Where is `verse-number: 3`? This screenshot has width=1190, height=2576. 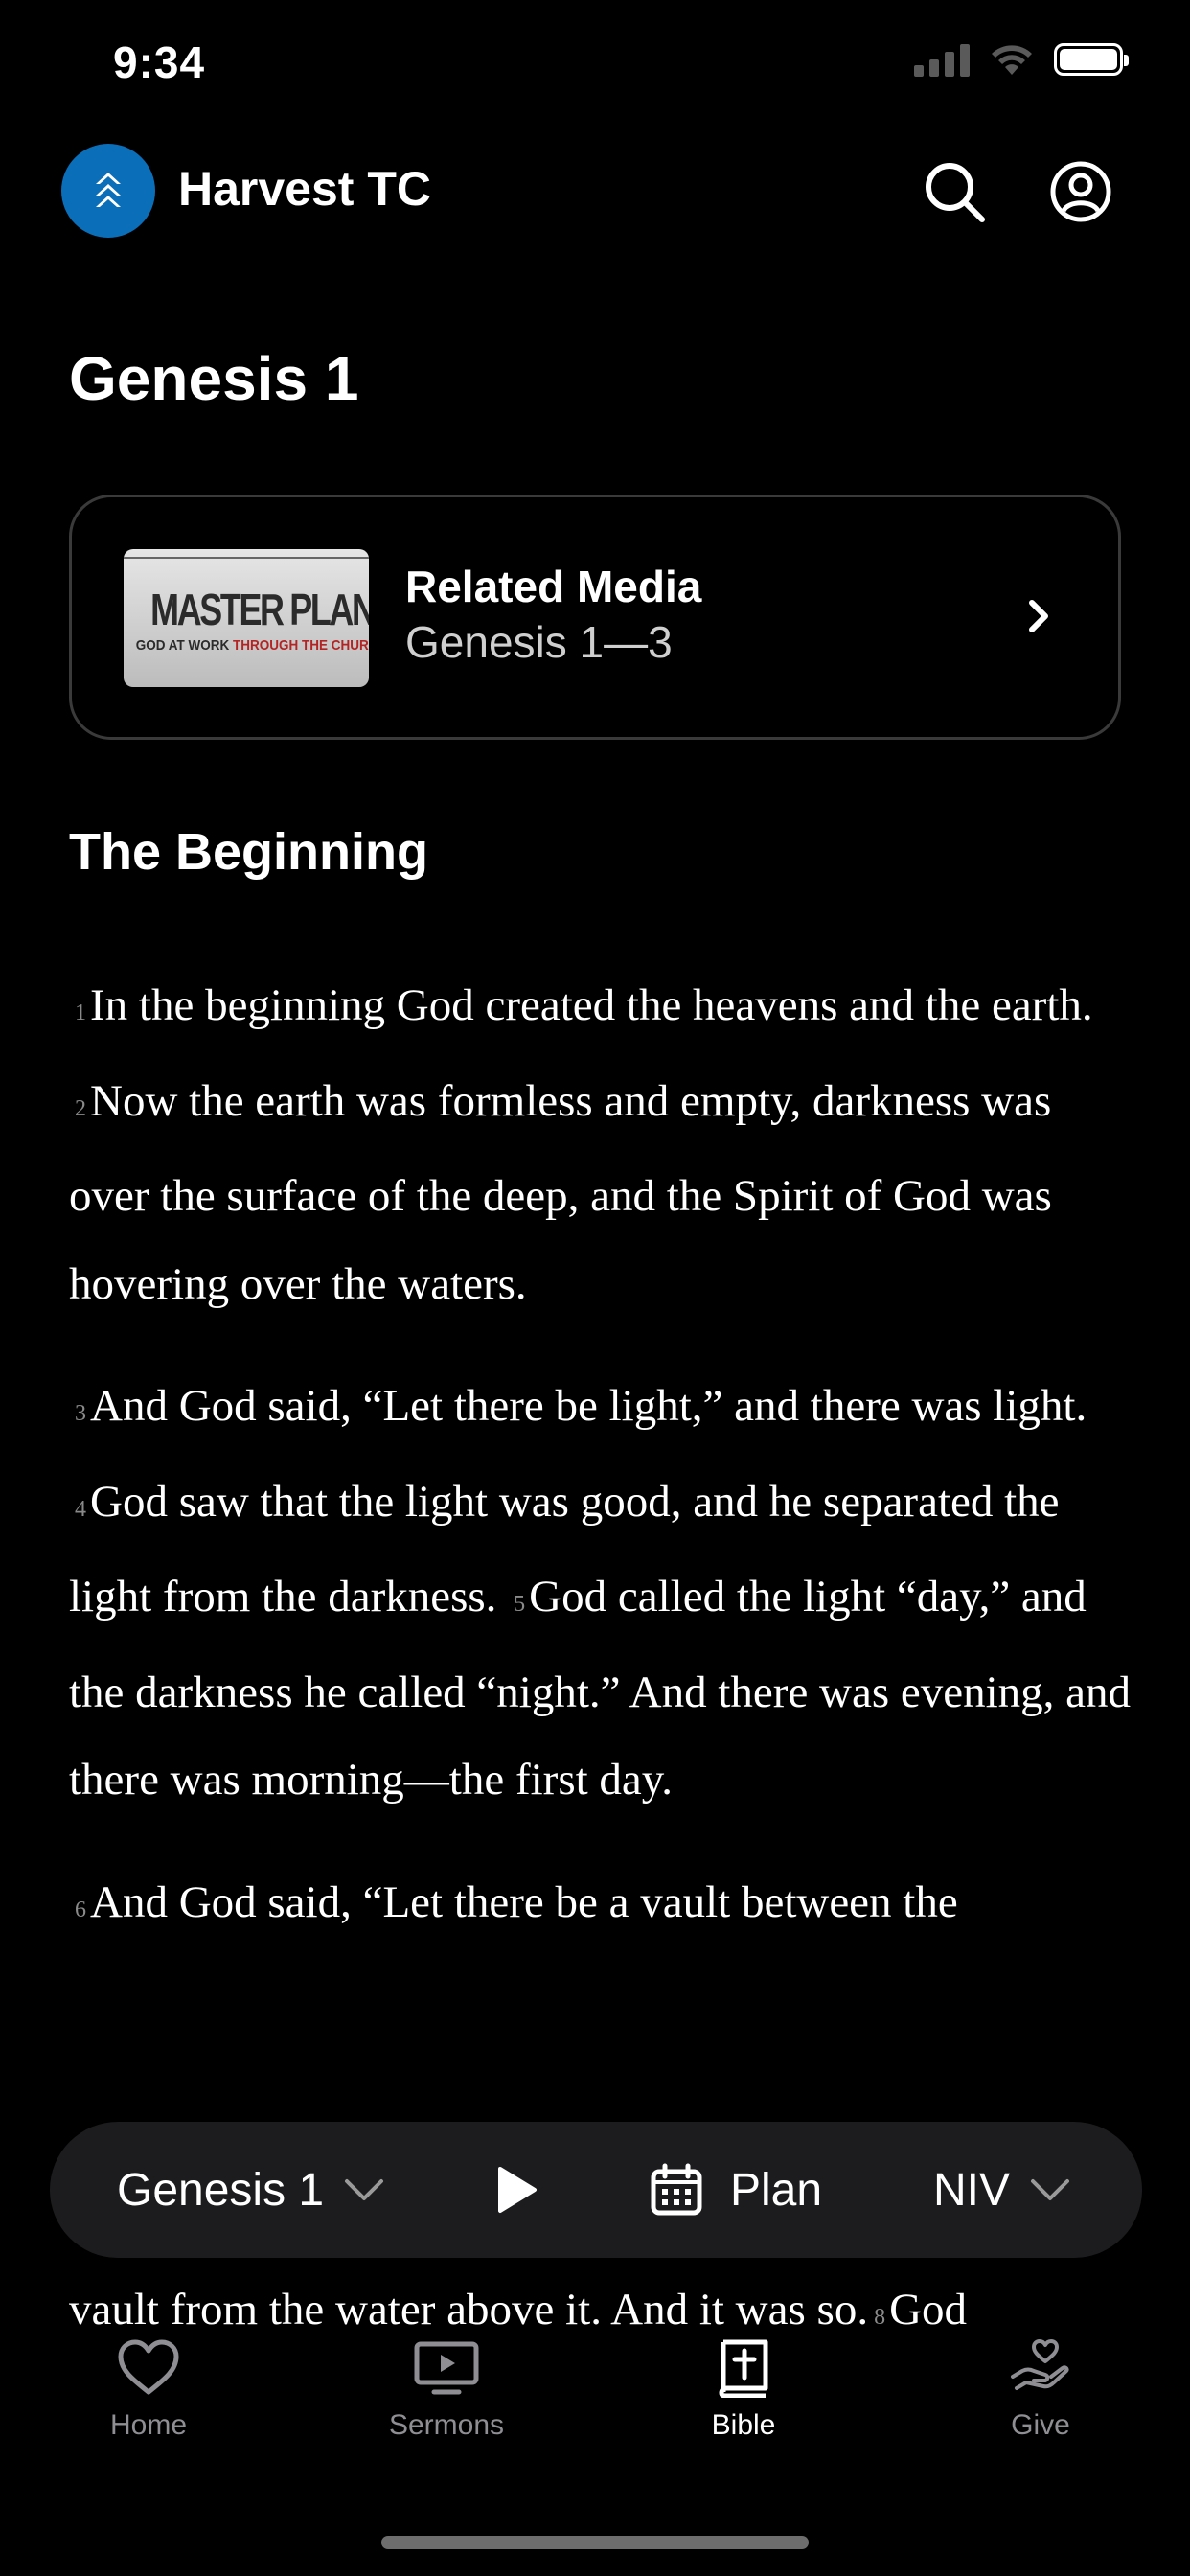 verse-number: 3 is located at coordinates (81, 1413).